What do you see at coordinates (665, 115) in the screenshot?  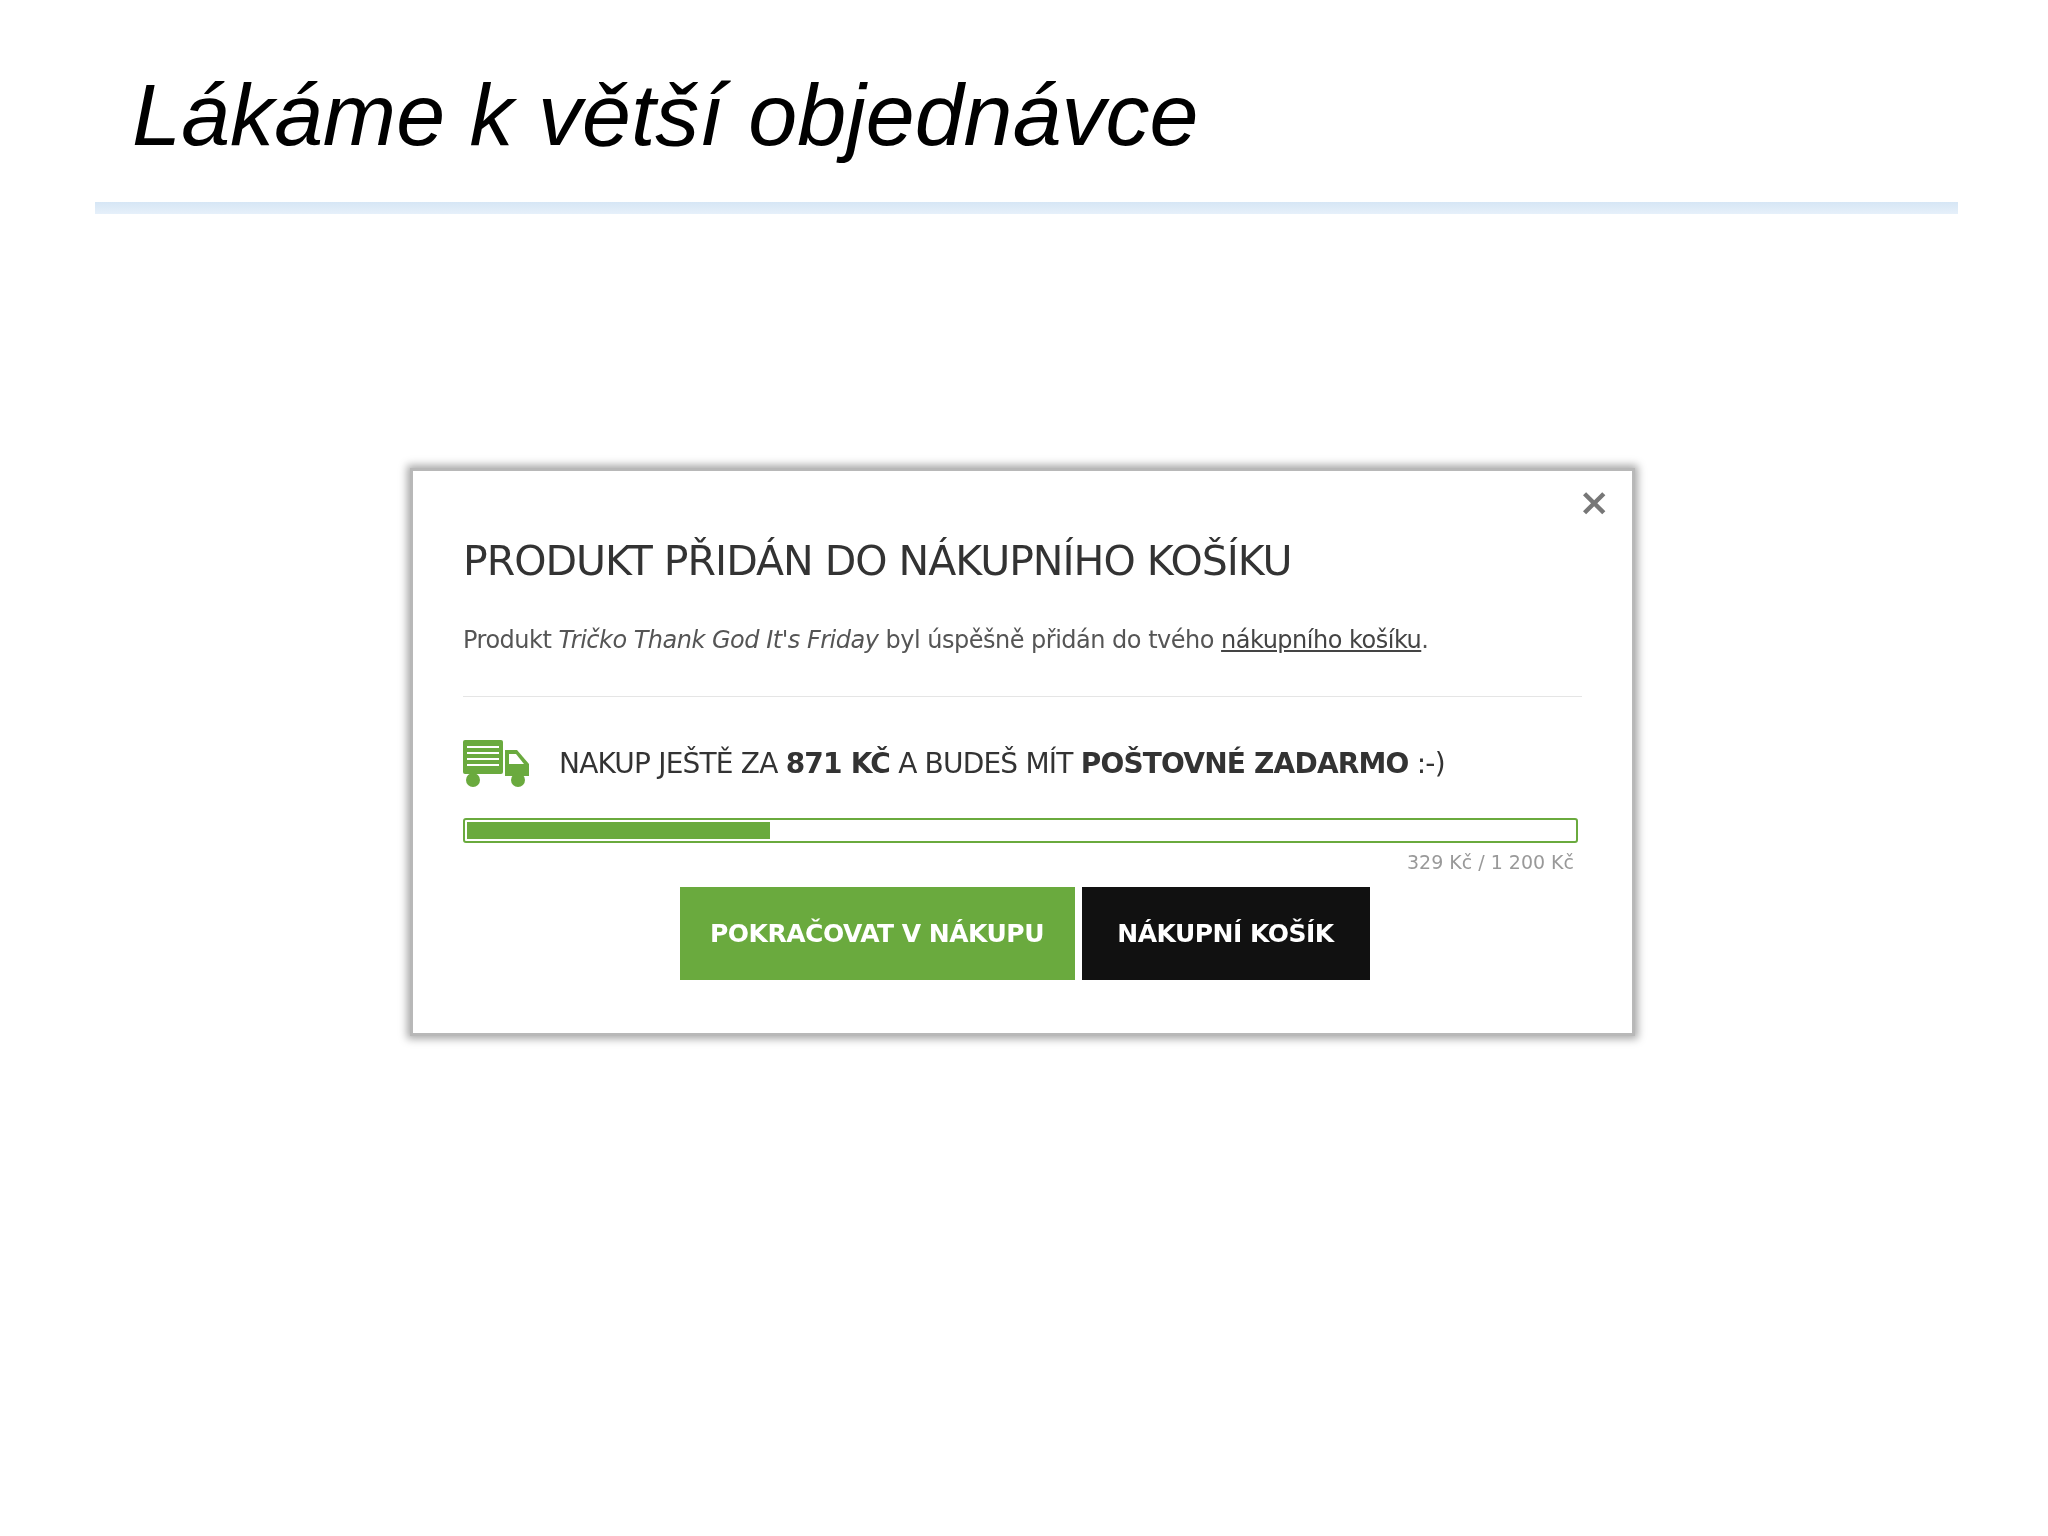 I see `slide-title: Lákáme k větší objednávce` at bounding box center [665, 115].